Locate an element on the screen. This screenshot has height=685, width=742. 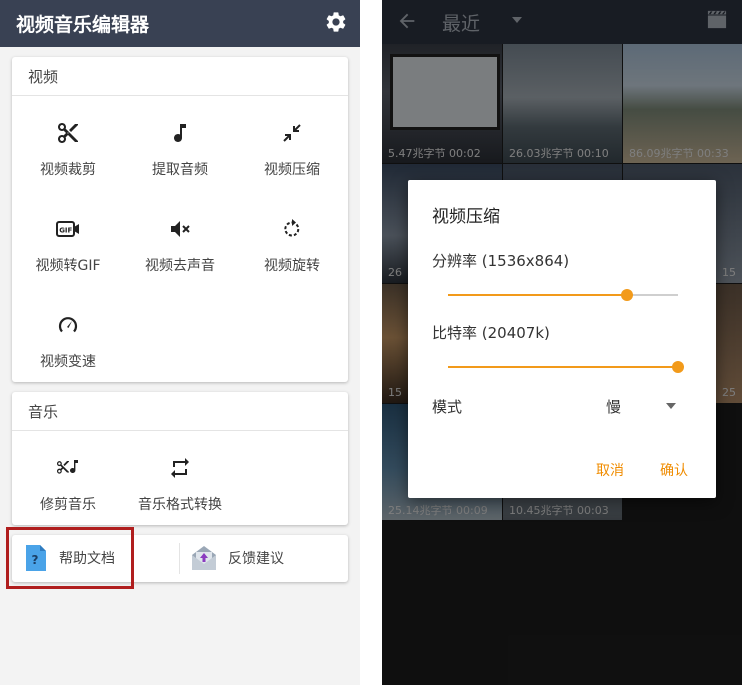
tool-label: 视频变速 is located at coordinates (68, 362).